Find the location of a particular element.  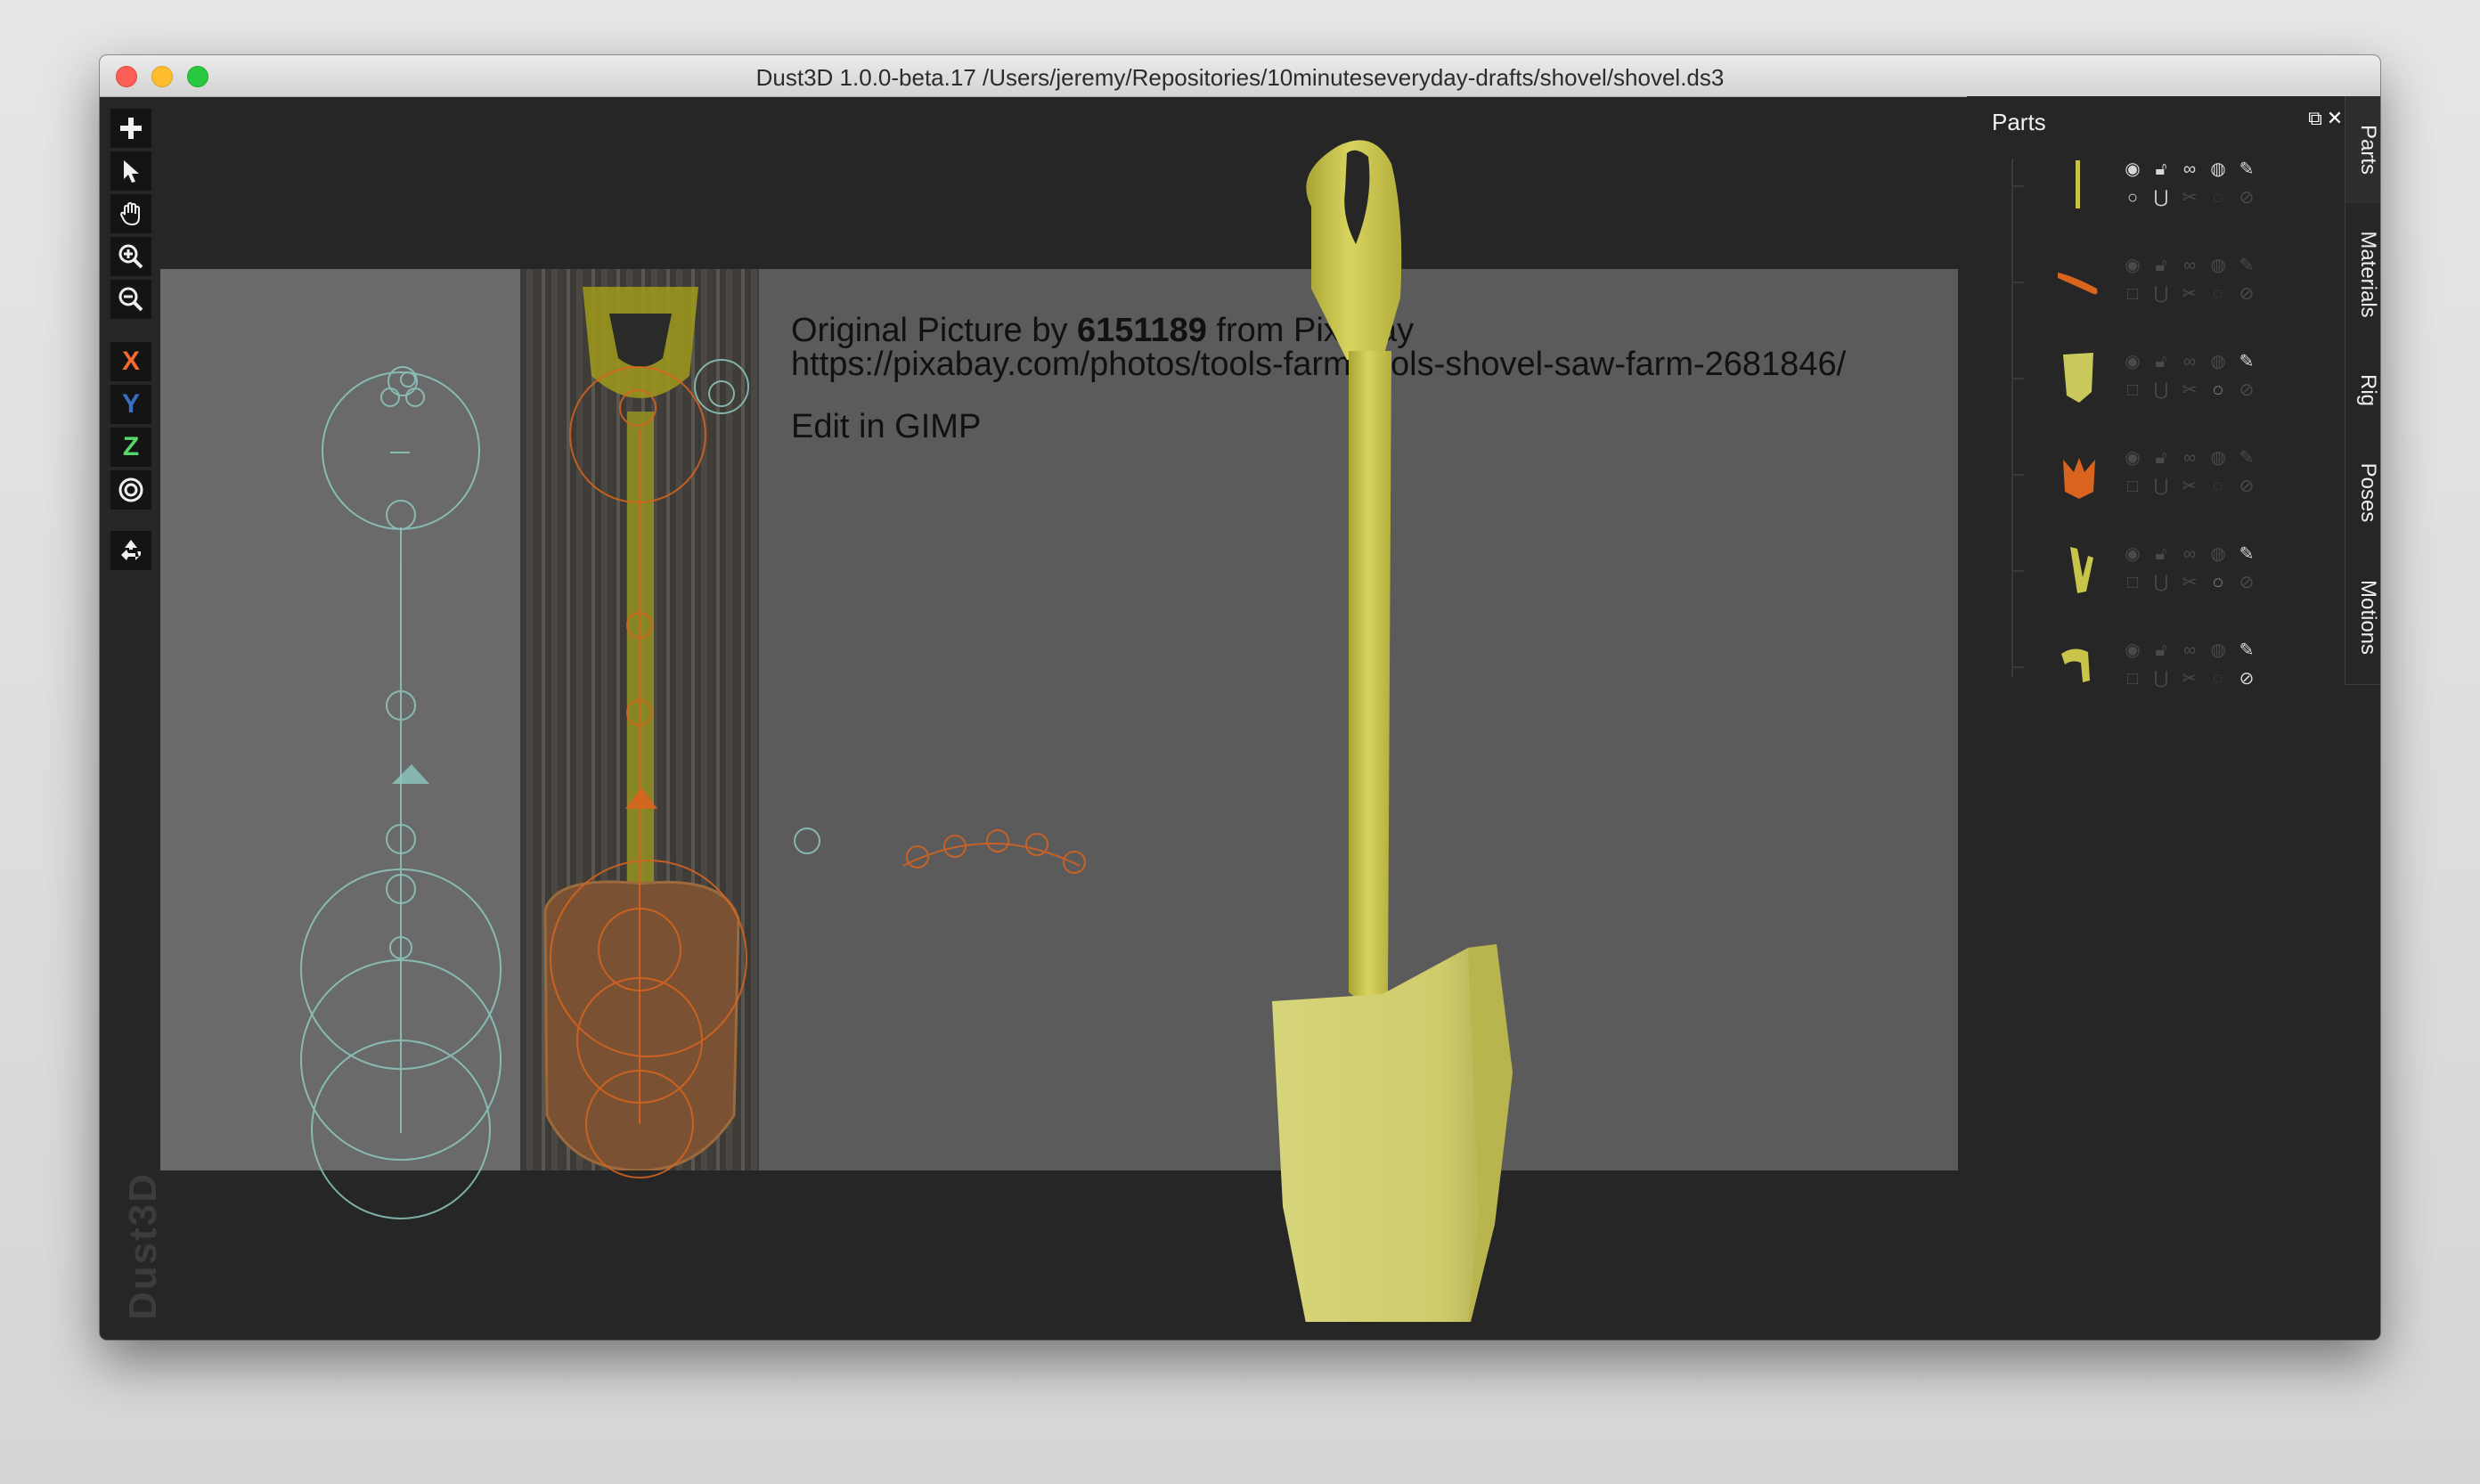

shovel-3d-model is located at coordinates (1436, 716).